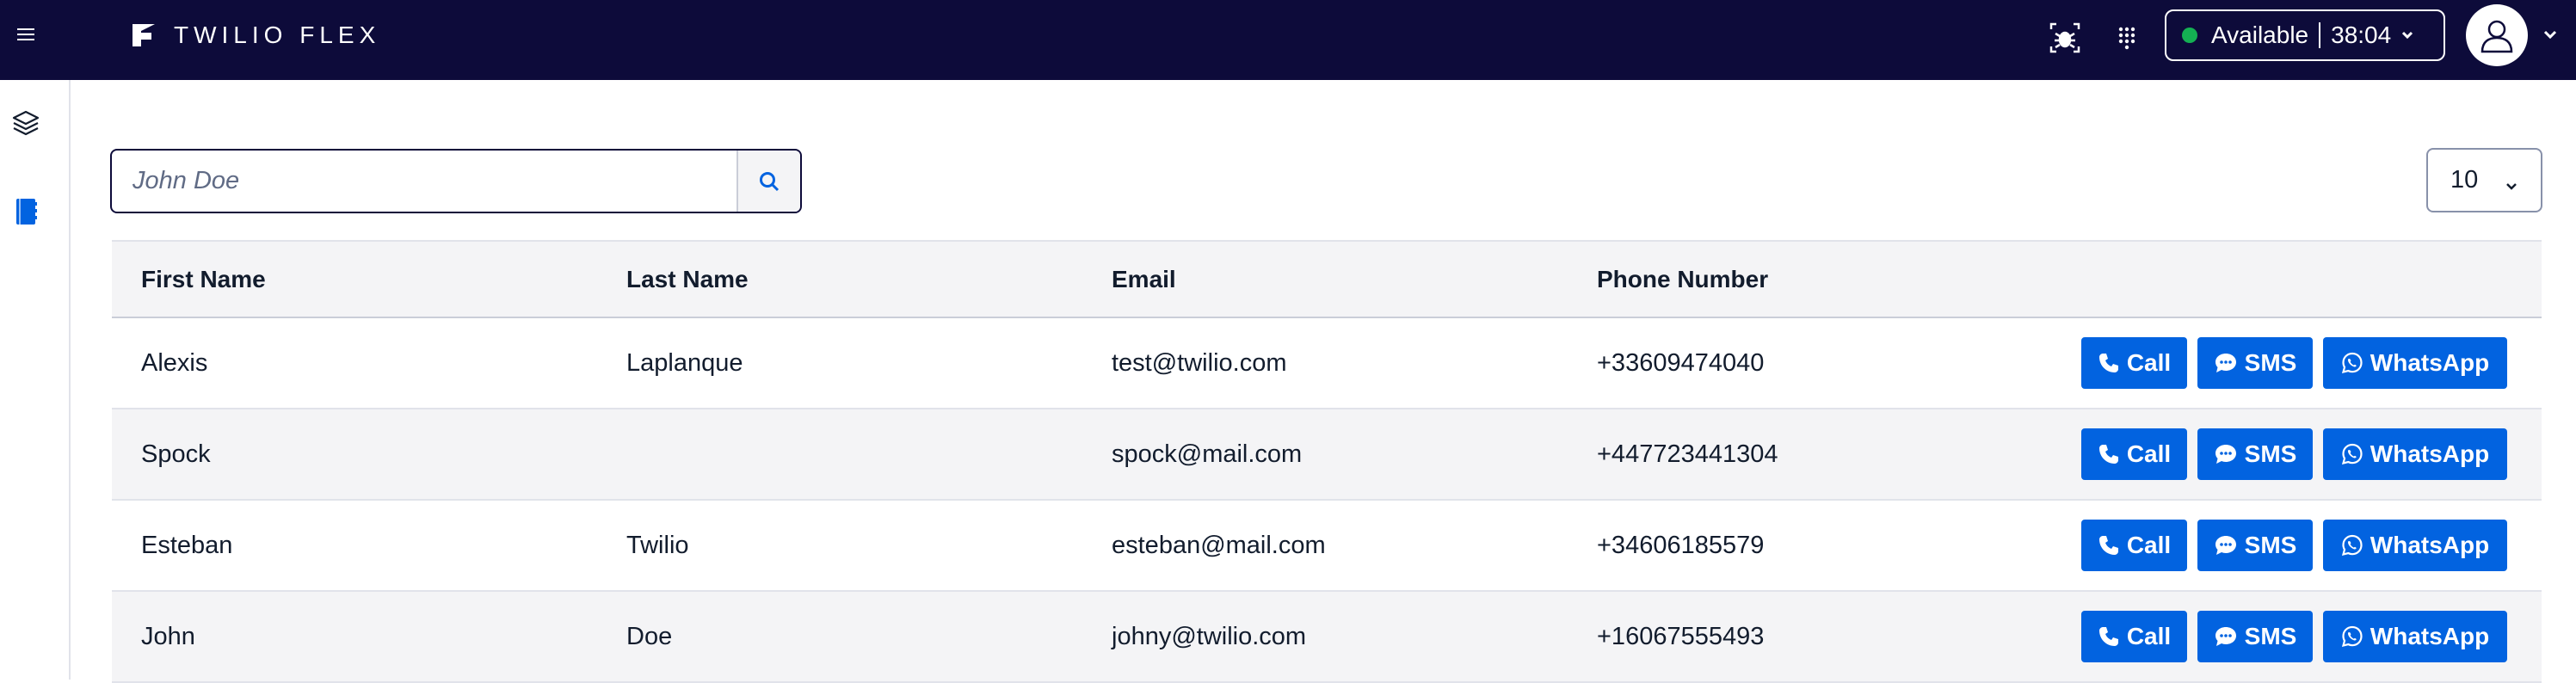 This screenshot has width=2576, height=683. I want to click on activity-status-selector: Available 38:04, so click(2305, 35).